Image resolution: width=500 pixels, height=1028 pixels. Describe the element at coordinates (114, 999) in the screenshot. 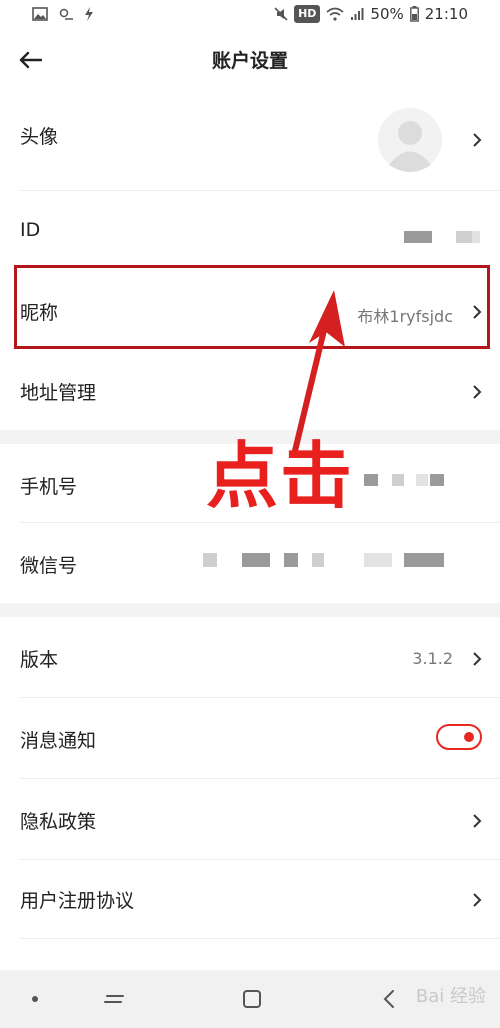

I see `recents-icon` at that location.